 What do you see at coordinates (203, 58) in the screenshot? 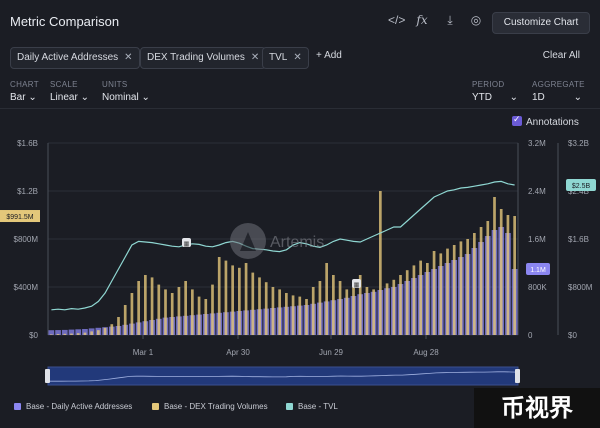
I see `chip-dex-trading-volumes: DEX Trading Volumes ✕` at bounding box center [203, 58].